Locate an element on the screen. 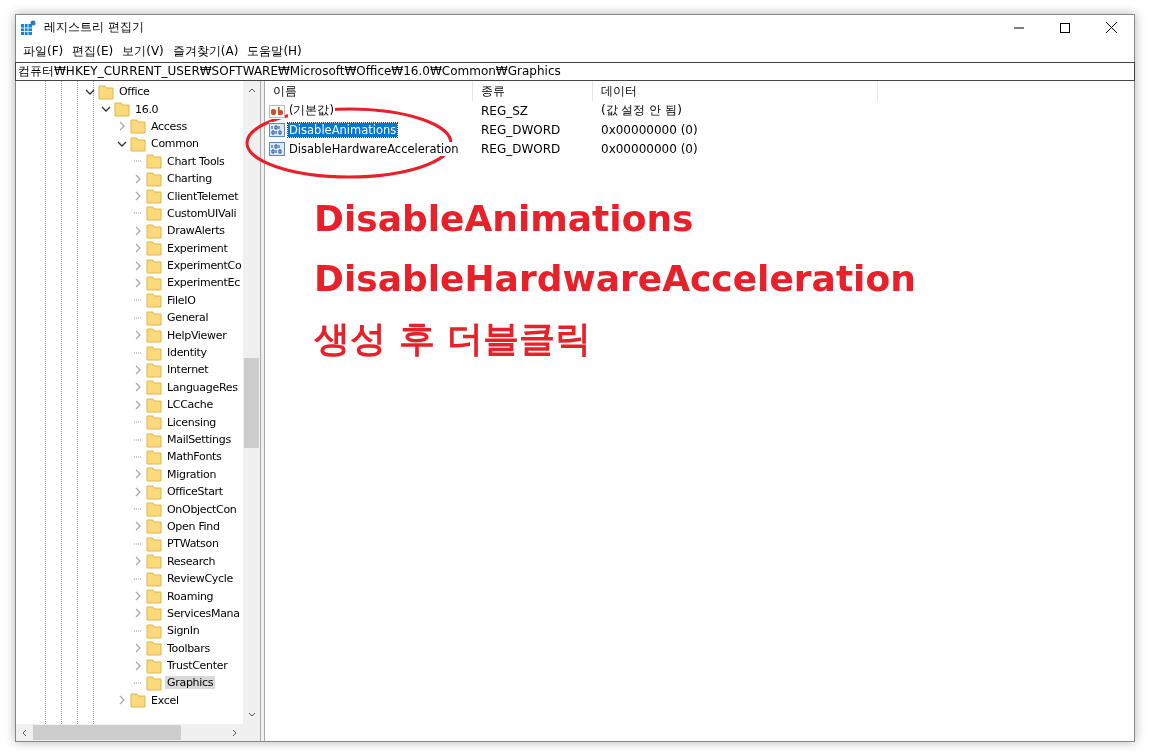  tree-item: SignIn is located at coordinates (129, 631).